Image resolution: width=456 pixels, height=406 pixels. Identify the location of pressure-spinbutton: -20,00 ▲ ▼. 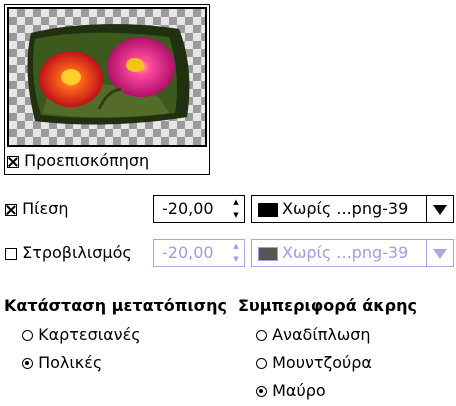
(199, 209).